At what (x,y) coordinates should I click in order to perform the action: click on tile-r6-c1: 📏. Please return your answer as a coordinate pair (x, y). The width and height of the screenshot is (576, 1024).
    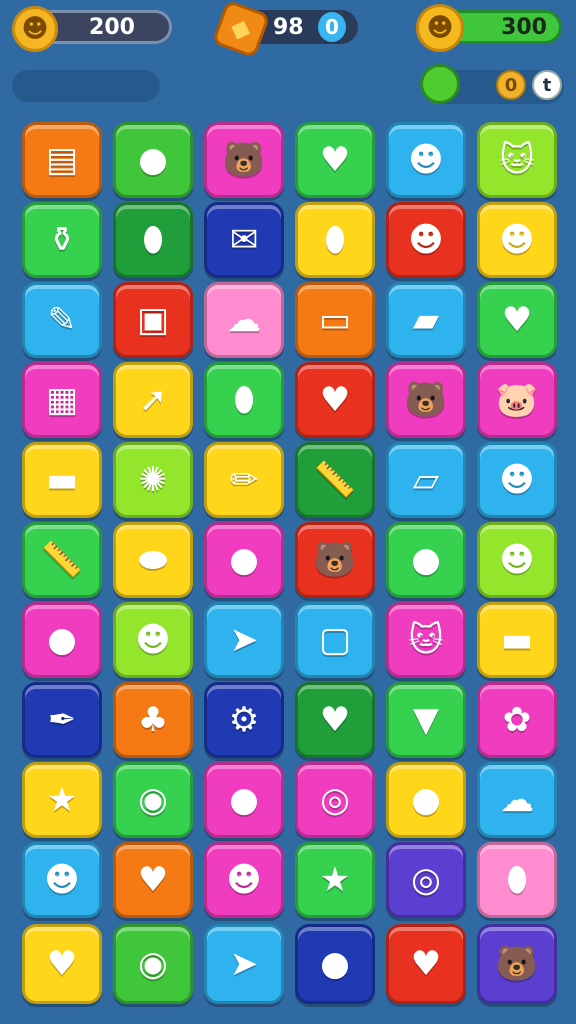
    Looking at the image, I should click on (62, 560).